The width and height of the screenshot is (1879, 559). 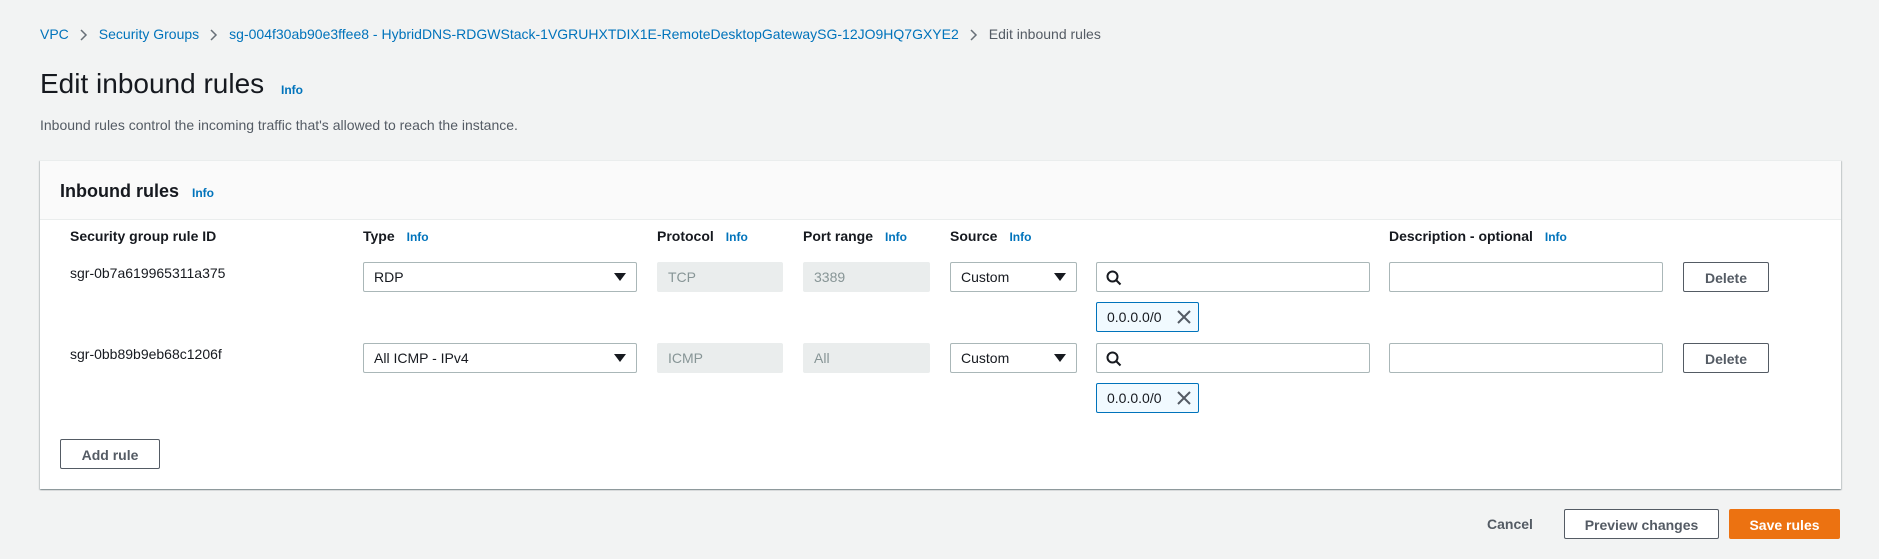 I want to click on column-header-description: Description - optional Info, so click(x=1478, y=236).